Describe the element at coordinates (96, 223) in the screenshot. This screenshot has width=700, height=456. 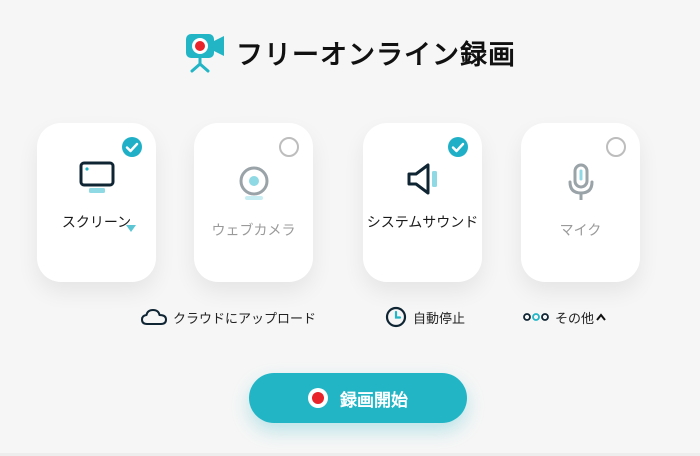
I see `source-label-screen: スクリーン` at that location.